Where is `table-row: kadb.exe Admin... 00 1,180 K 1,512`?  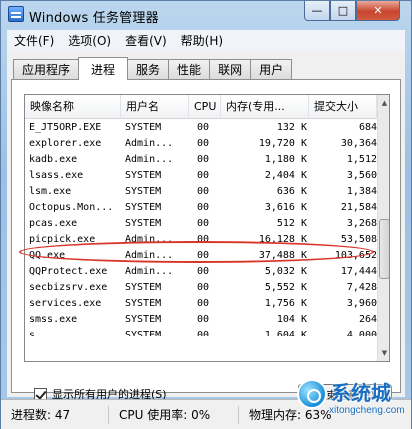 table-row: kadb.exe Admin... 00 1,180 K 1,512 is located at coordinates (201, 160).